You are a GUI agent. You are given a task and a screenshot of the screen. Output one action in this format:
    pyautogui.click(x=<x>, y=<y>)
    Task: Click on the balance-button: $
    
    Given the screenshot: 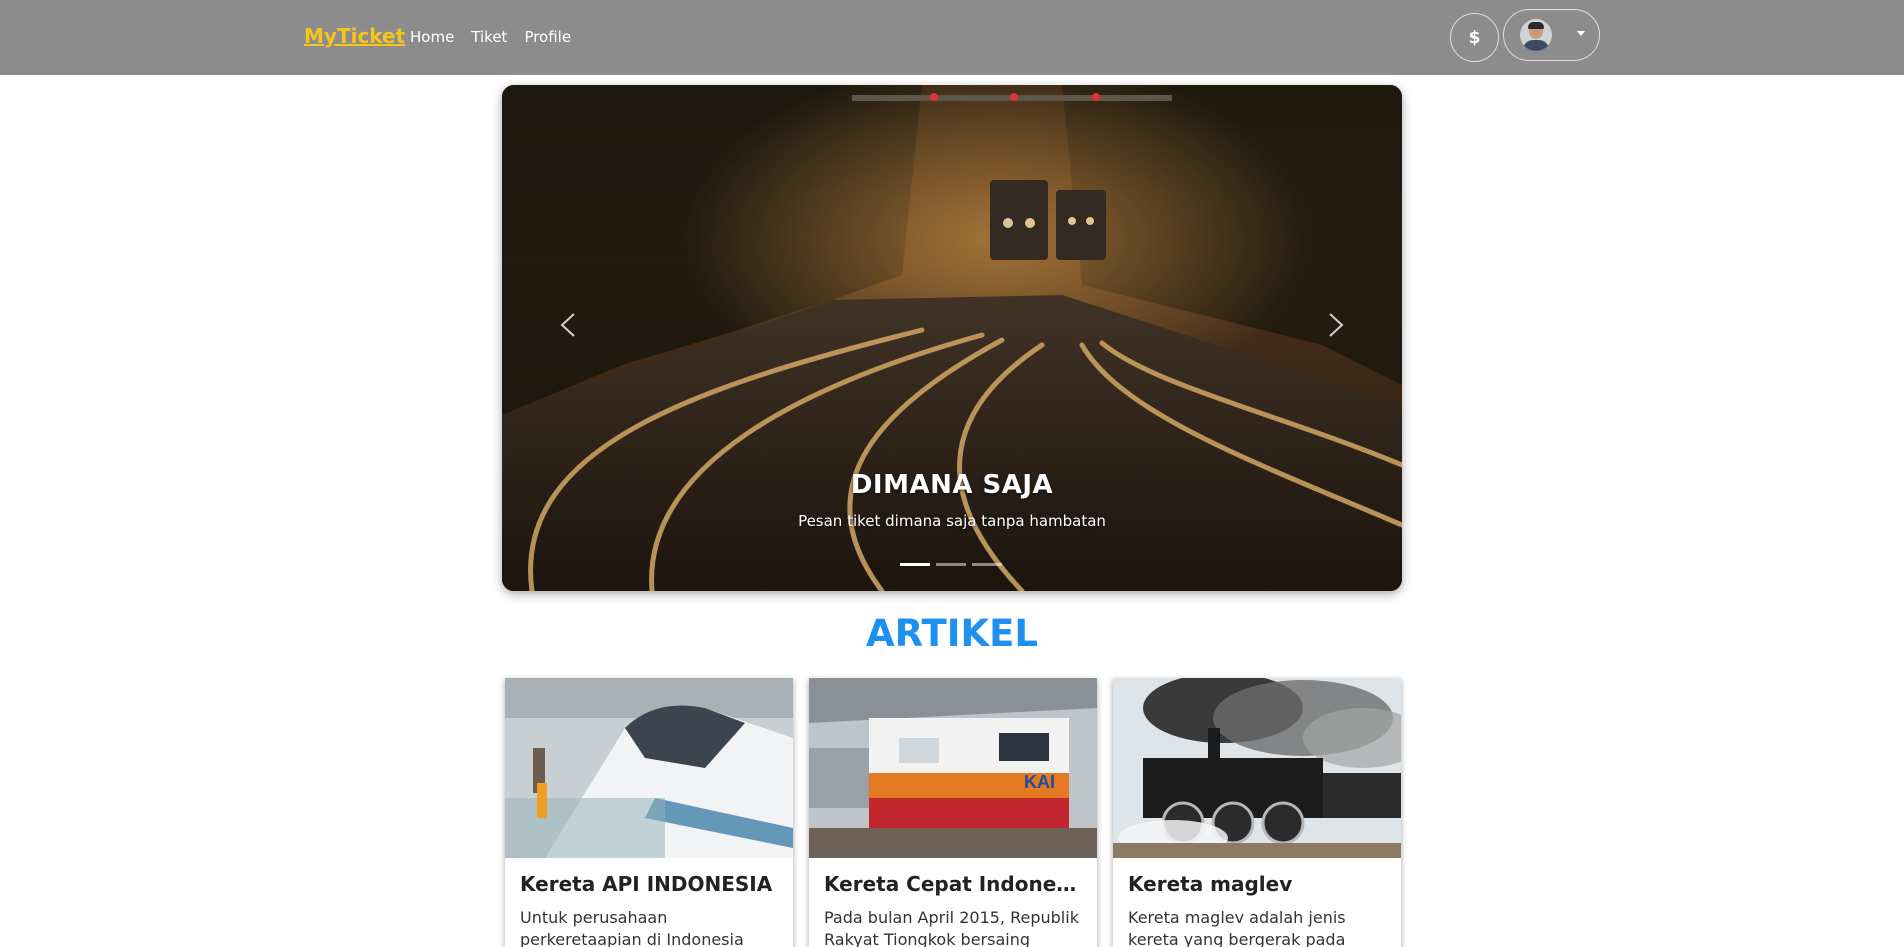 What is the action you would take?
    pyautogui.click(x=1474, y=37)
    